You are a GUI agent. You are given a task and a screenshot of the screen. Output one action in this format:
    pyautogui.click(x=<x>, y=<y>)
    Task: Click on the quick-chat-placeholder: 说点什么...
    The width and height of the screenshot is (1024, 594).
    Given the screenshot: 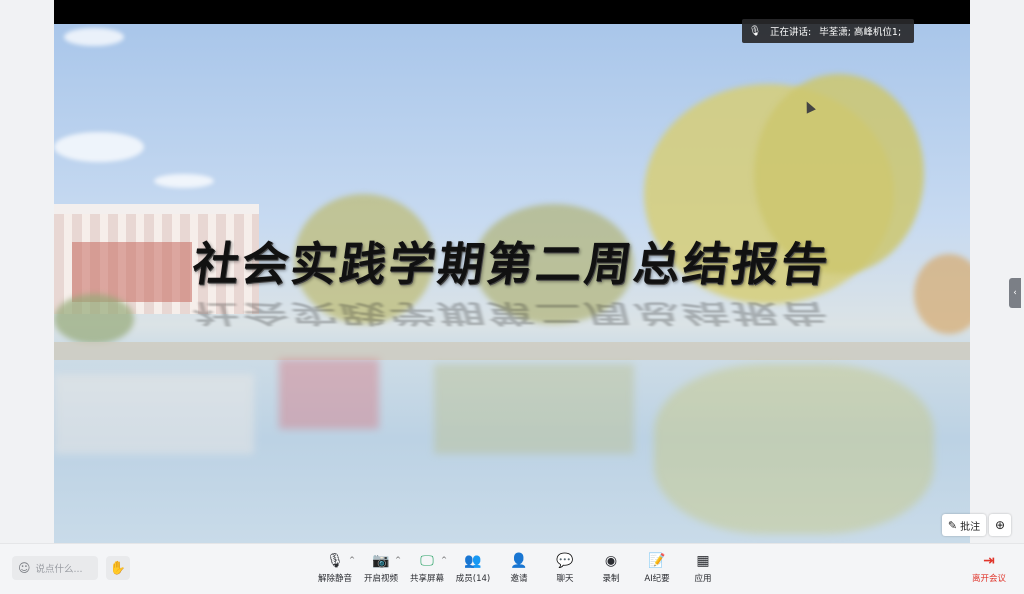 What is the action you would take?
    pyautogui.click(x=59, y=569)
    